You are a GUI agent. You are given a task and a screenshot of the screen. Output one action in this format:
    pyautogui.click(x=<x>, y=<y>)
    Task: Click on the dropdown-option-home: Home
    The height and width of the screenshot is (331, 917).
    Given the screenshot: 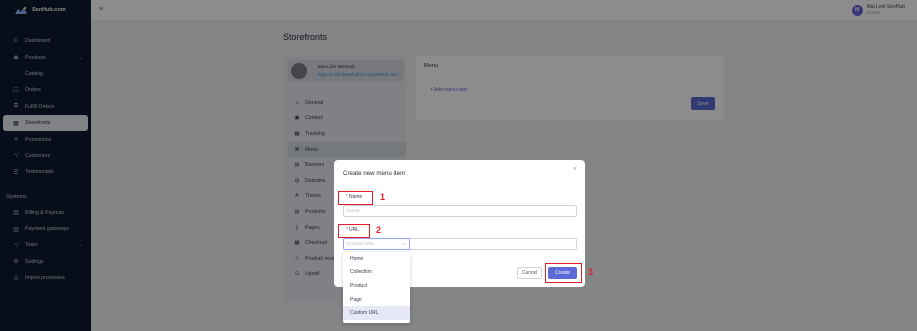 What is the action you would take?
    pyautogui.click(x=376, y=259)
    